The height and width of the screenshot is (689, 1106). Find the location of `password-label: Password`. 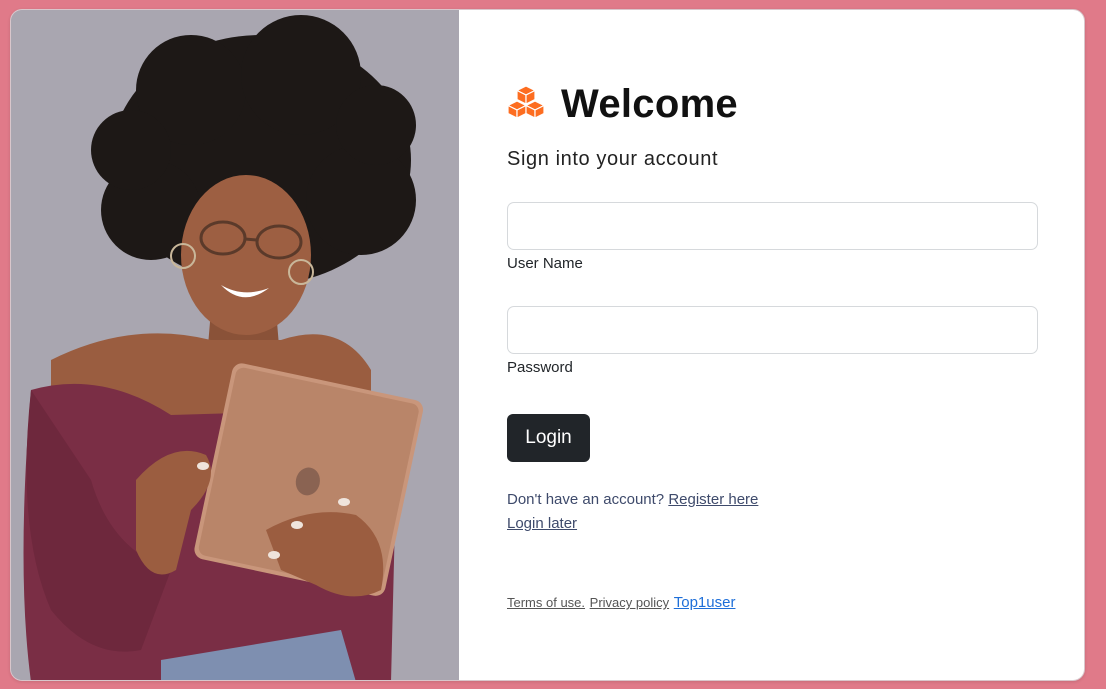

password-label: Password is located at coordinates (540, 367).